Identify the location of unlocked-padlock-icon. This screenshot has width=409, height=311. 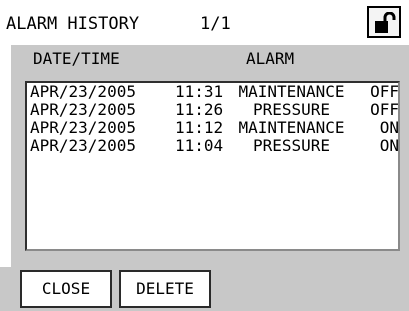
(385, 22).